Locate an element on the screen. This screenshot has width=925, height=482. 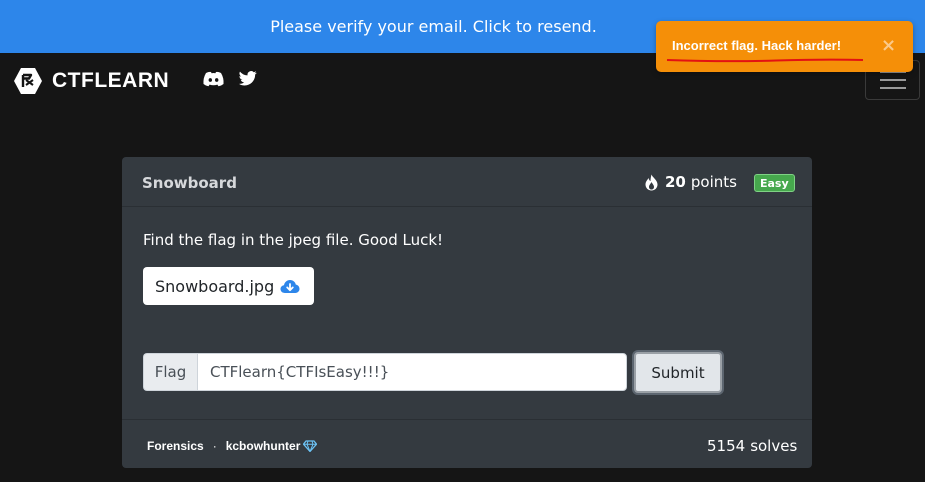
discord-icon is located at coordinates (213, 79).